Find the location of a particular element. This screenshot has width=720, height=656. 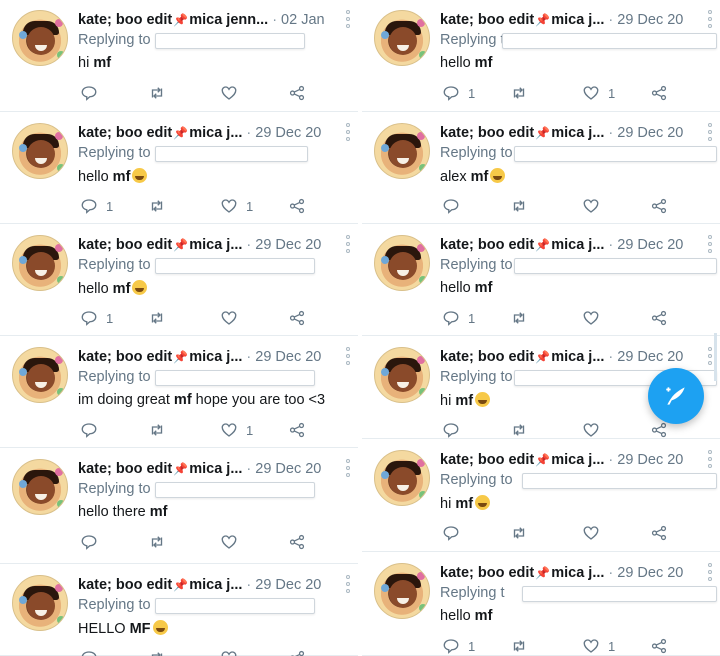

scrollbar is located at coordinates (715, 357).